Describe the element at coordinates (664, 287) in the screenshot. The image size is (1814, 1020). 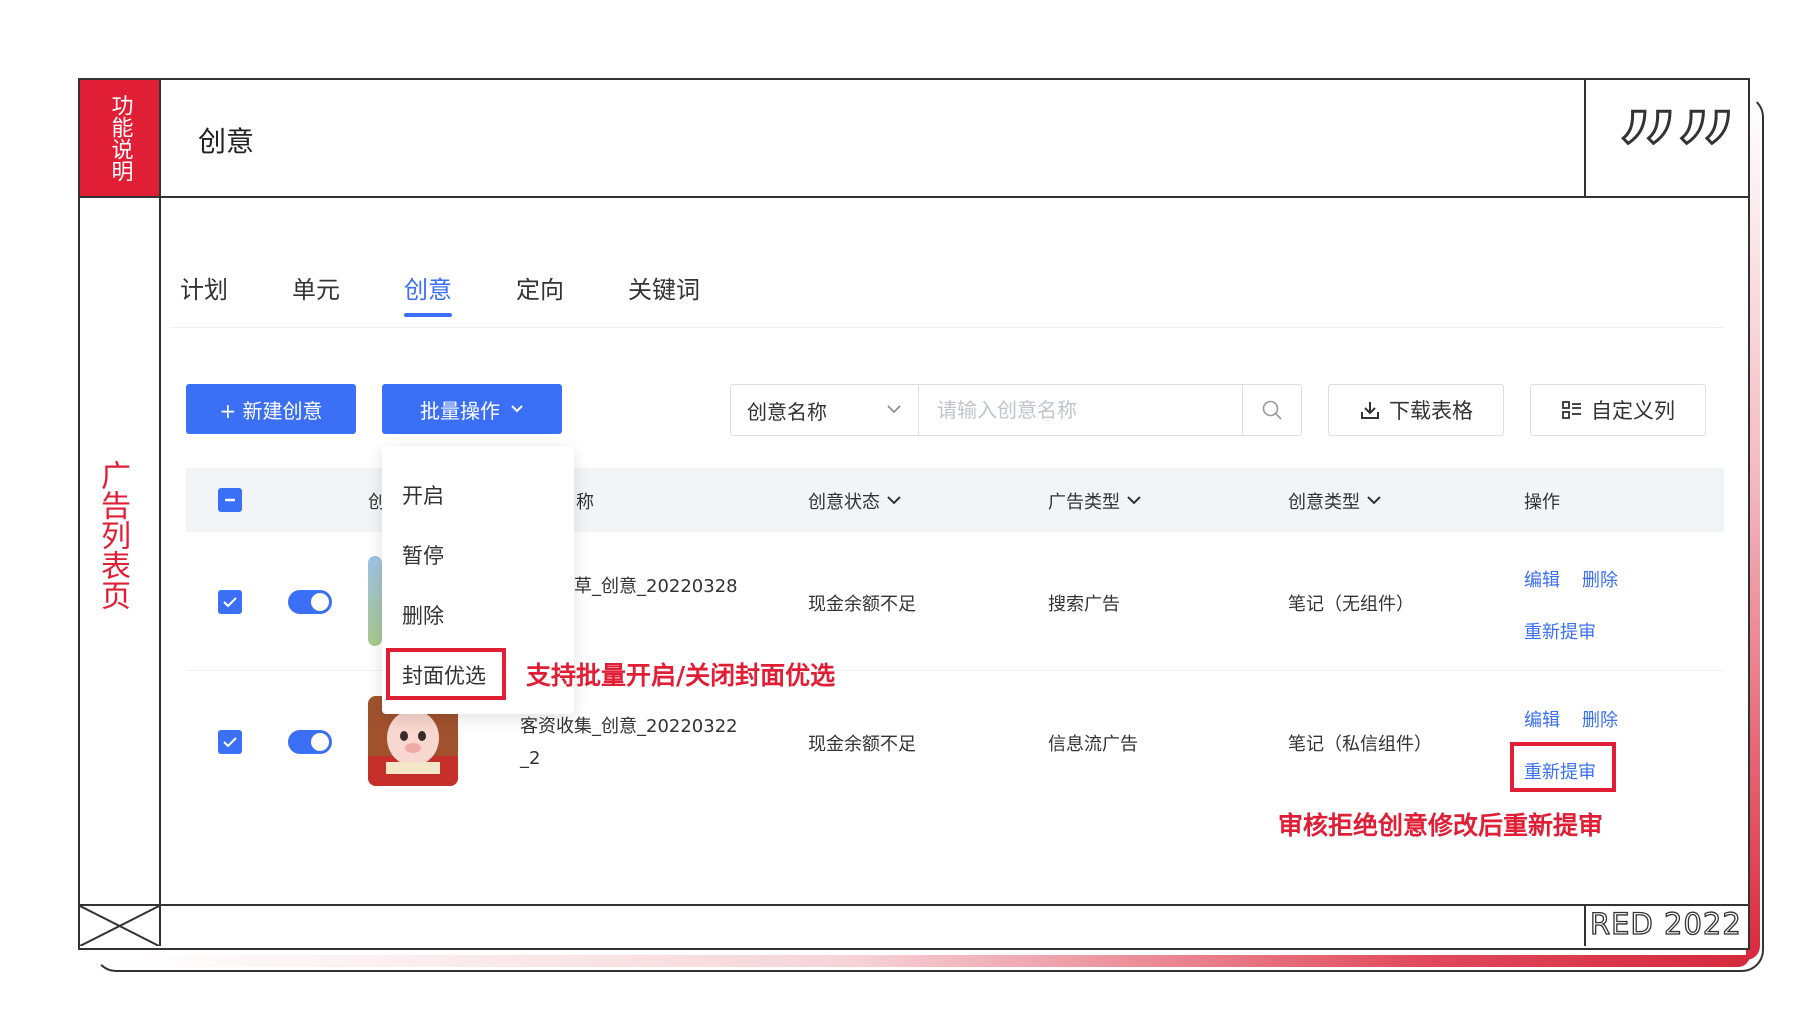
I see `tab-keywords: 关键词` at that location.